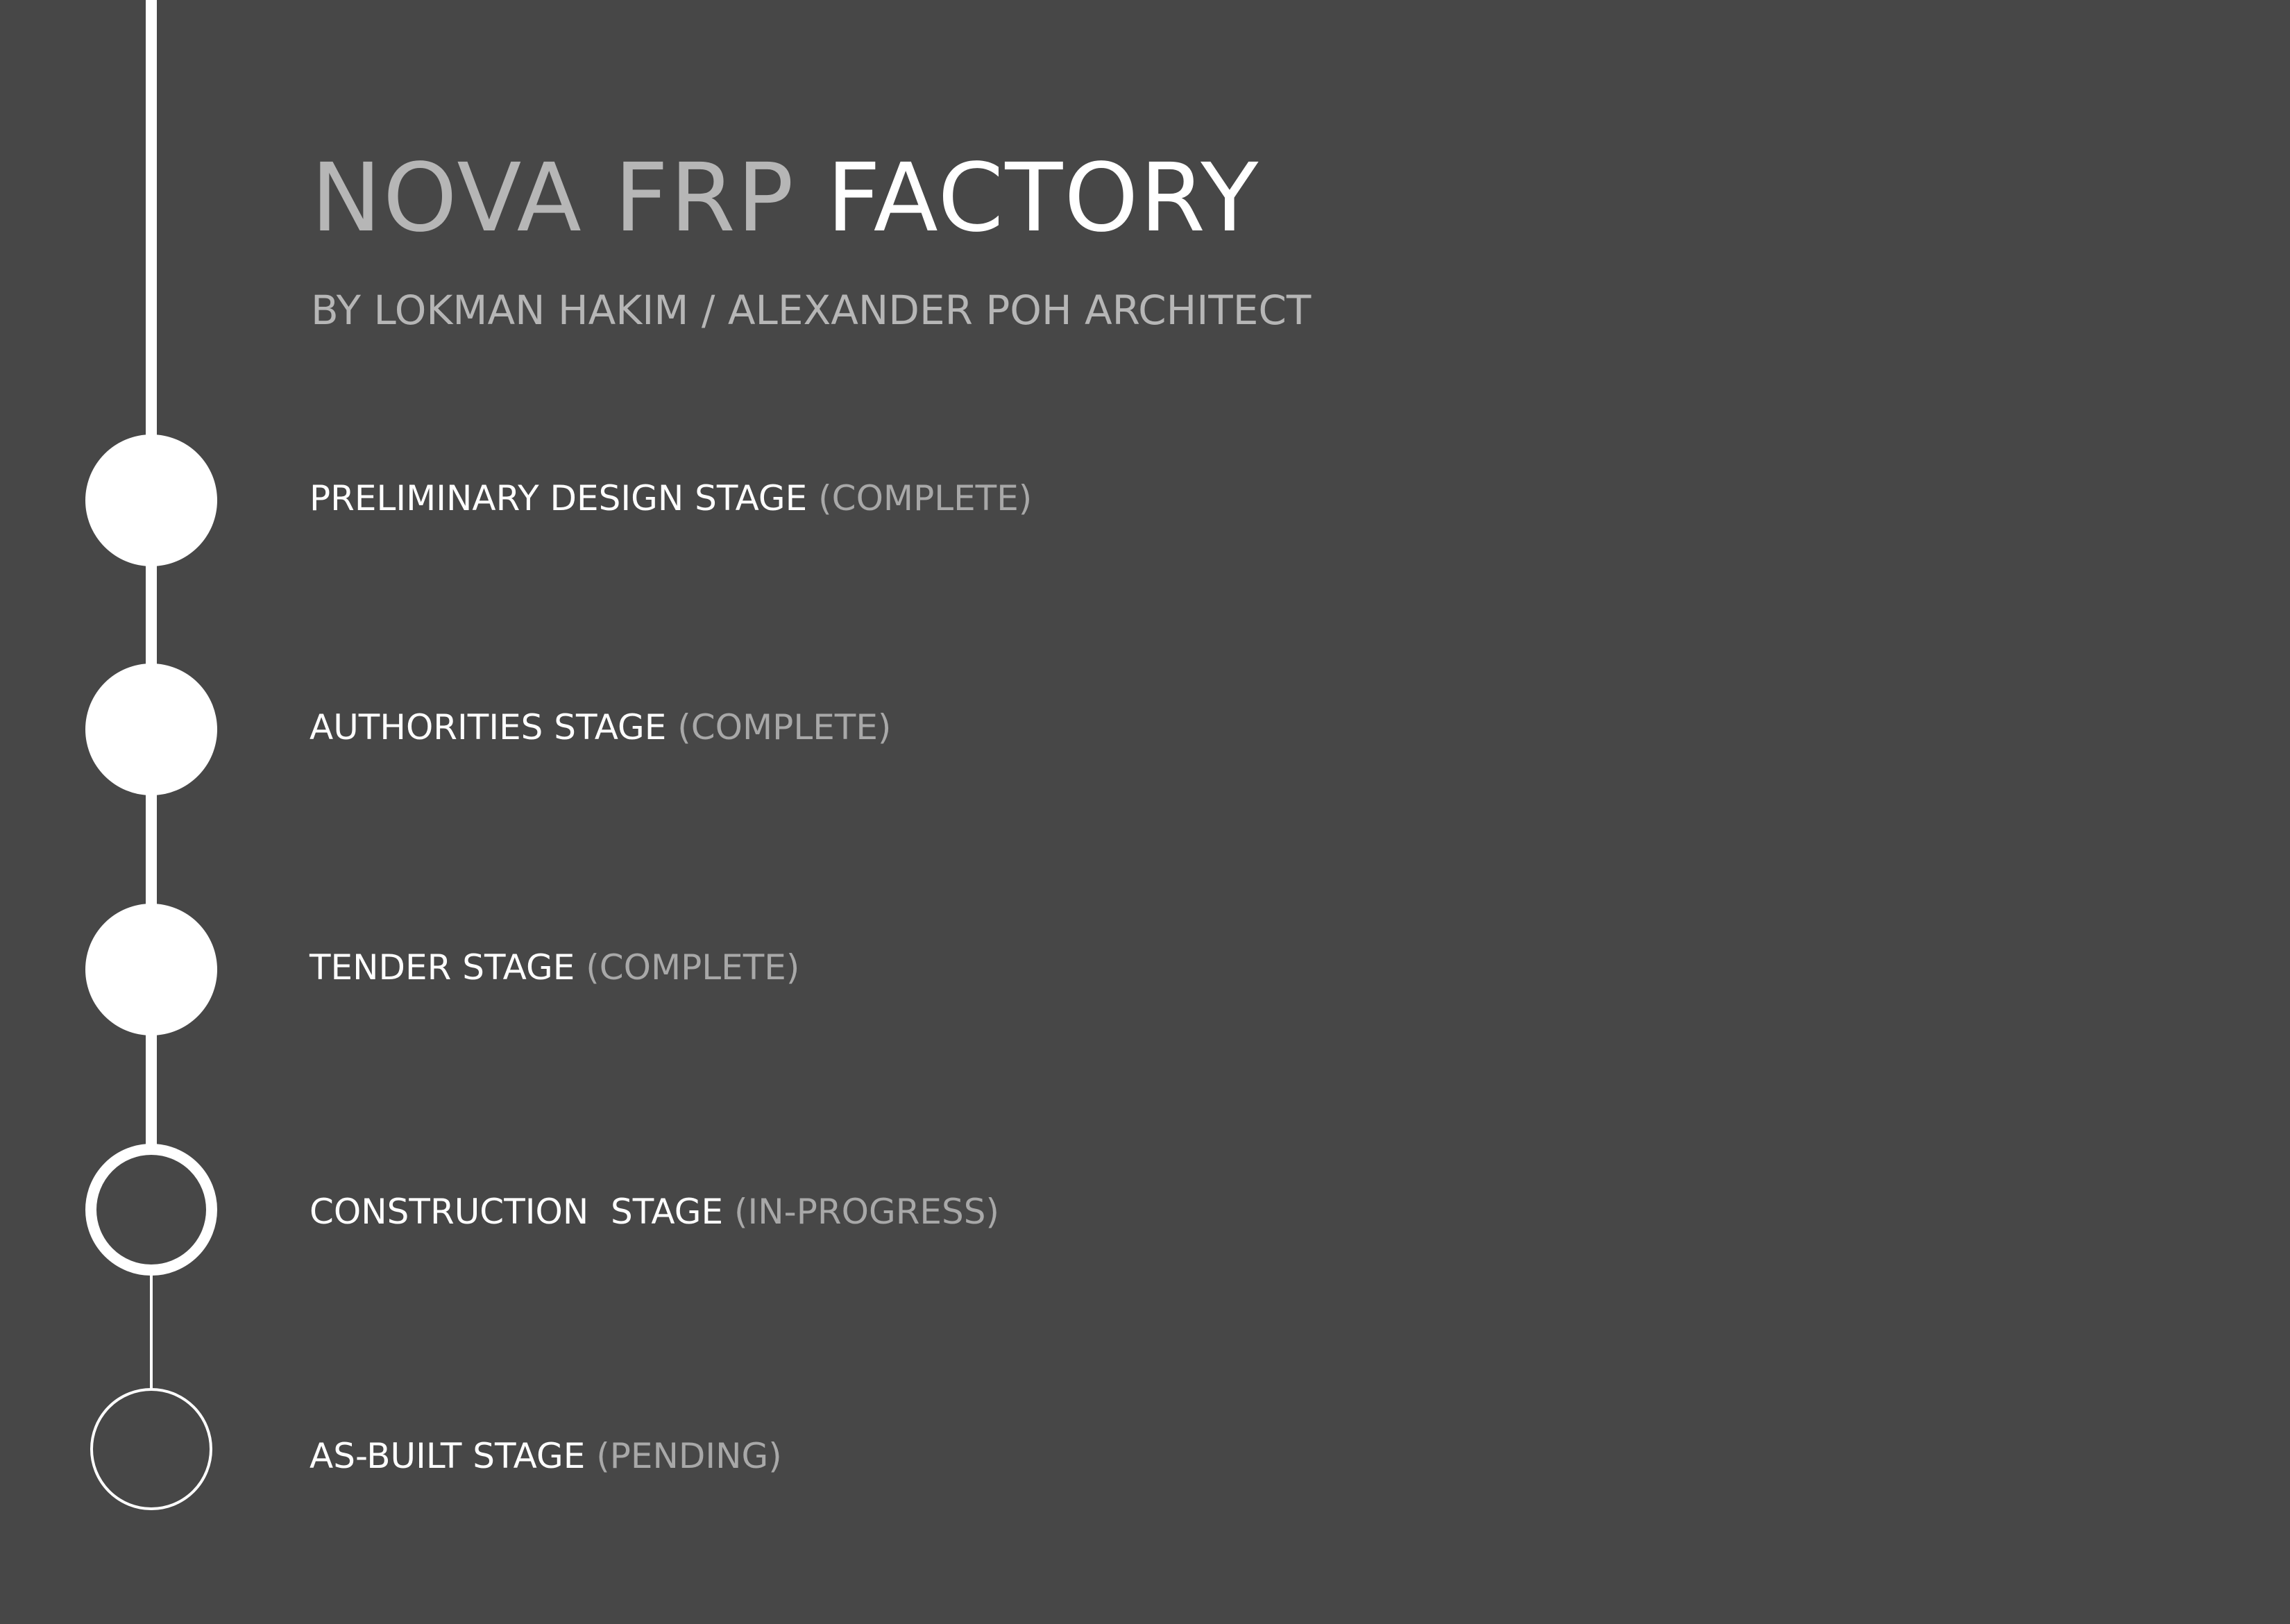  Describe the element at coordinates (689, 1456) in the screenshot. I see `stage-status: (PENDING)` at that location.